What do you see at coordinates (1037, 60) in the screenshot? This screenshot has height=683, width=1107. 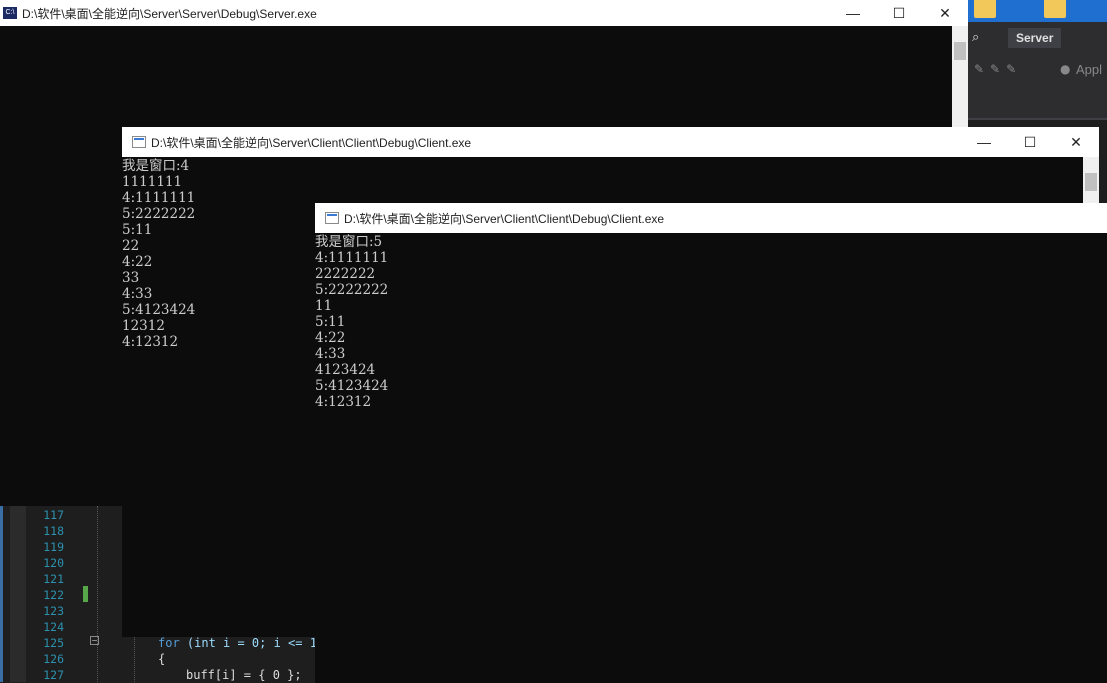 I see `vs-side-panel: ⌕ Server ✎✎✎ ● Appl` at bounding box center [1037, 60].